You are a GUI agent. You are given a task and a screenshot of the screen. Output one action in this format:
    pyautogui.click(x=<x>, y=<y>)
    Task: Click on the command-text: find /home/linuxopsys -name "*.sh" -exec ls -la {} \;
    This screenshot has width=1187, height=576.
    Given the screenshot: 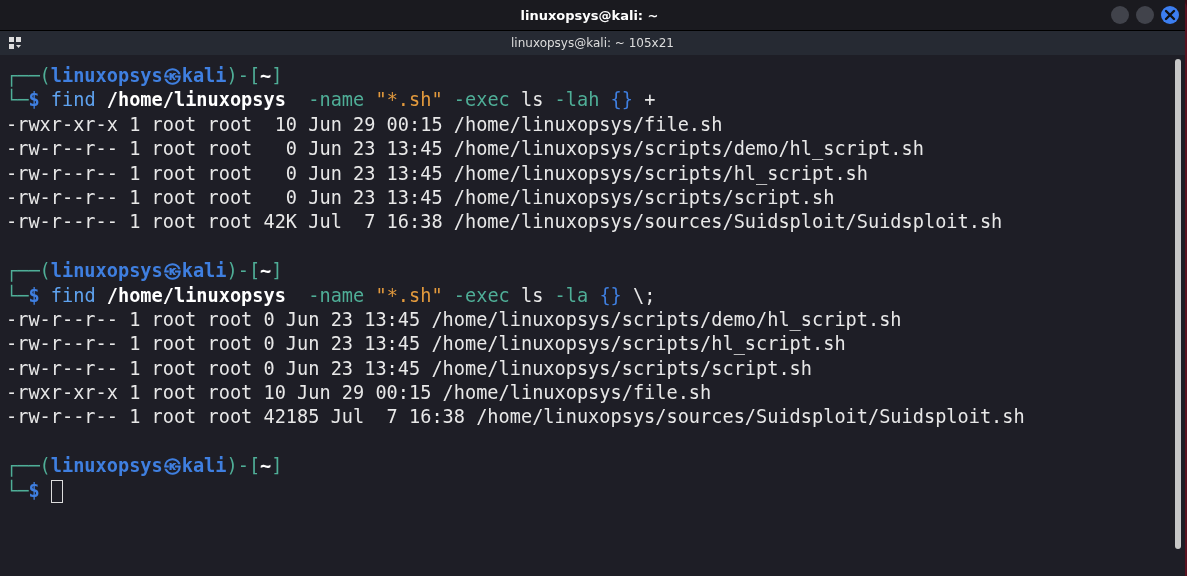 What is the action you would take?
    pyautogui.click(x=353, y=295)
    